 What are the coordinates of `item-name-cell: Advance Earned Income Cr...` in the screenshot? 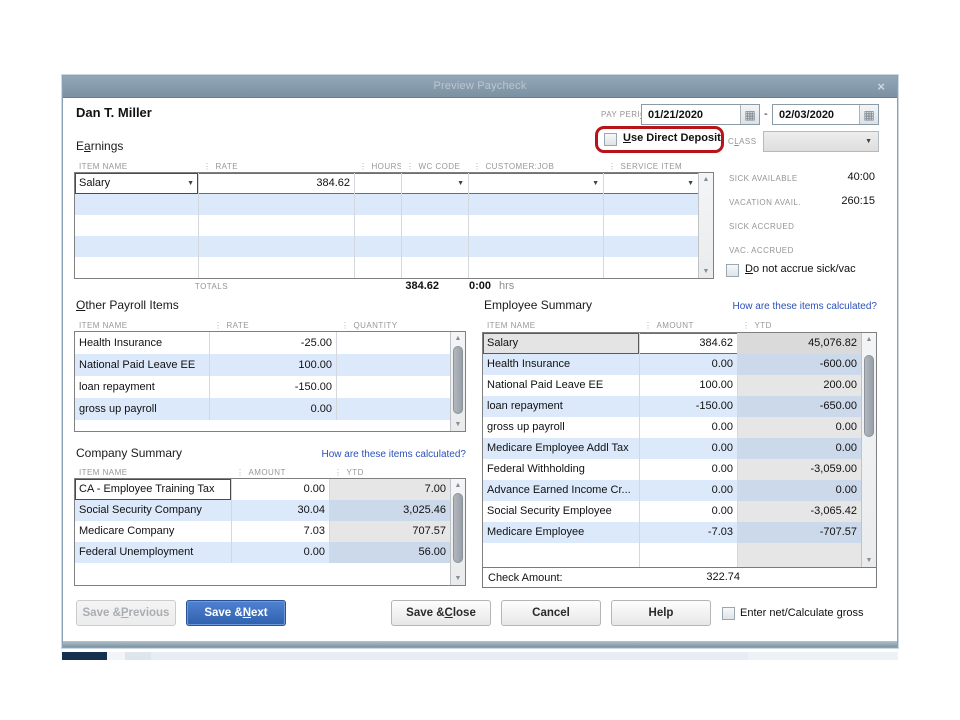 It's located at (561, 490).